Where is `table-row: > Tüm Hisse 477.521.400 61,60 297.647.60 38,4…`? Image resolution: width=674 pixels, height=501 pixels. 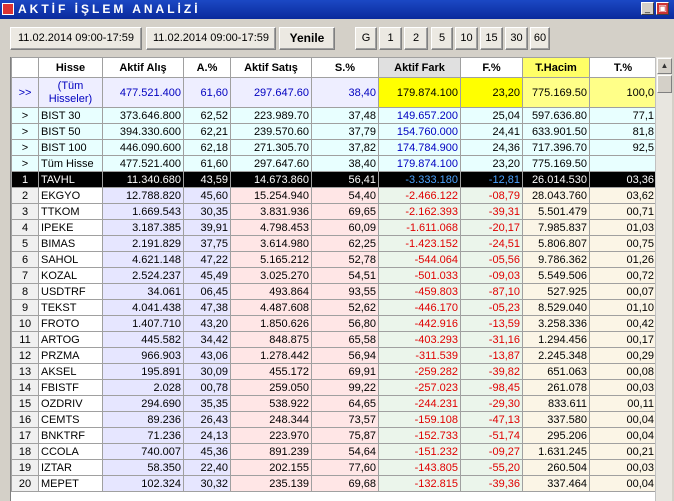
table-row: > Tüm Hisse 477.521.400 61,60 297.647.60 38,4… is located at coordinates (333, 163).